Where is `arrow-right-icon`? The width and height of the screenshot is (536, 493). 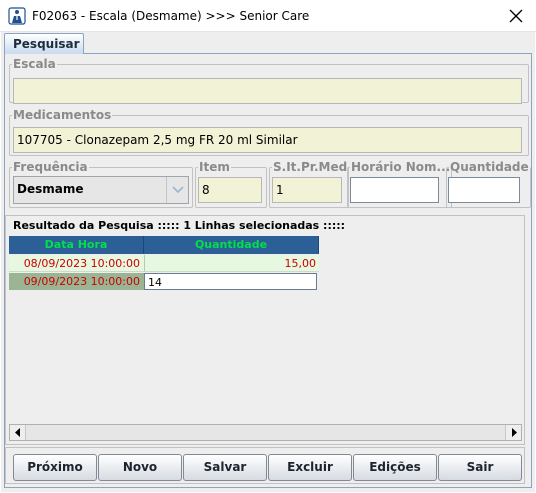 arrow-right-icon is located at coordinates (514, 432).